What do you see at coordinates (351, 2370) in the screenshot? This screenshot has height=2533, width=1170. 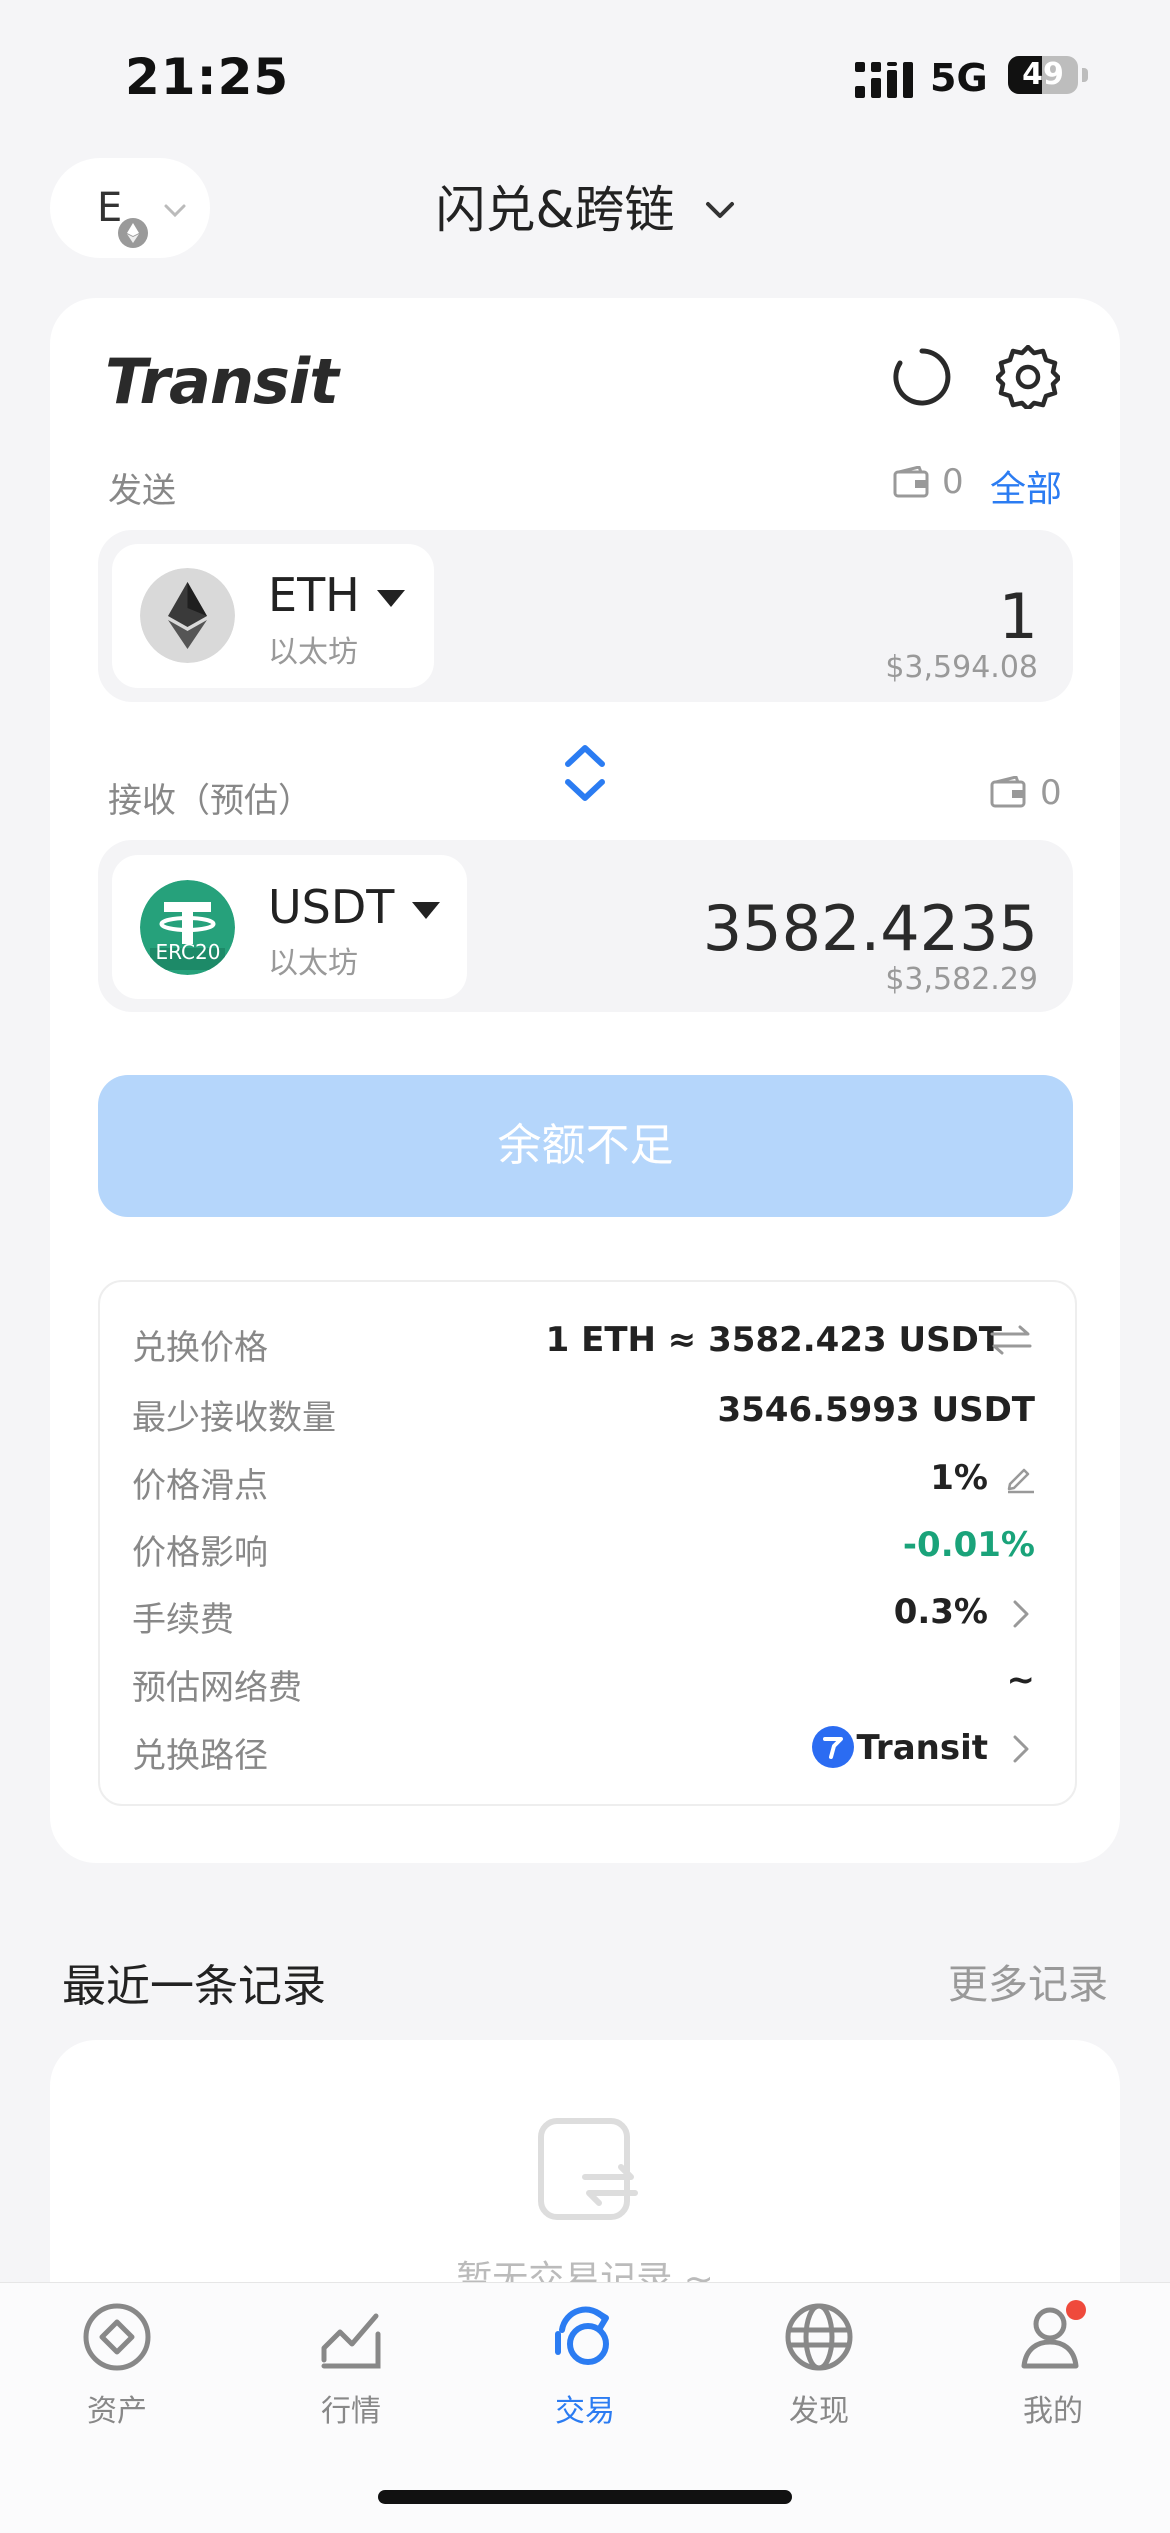 I see `tab-market: 行情` at bounding box center [351, 2370].